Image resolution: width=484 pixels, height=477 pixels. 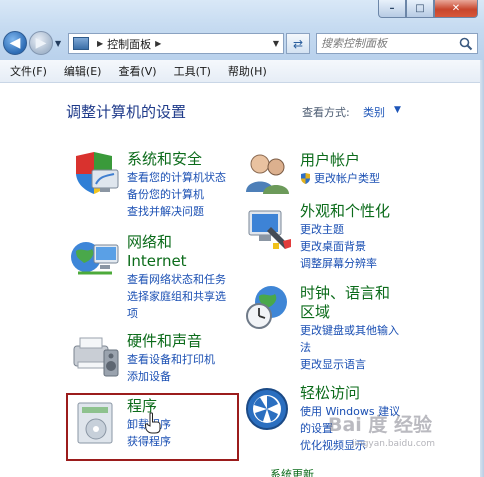 I want to click on address-bar: ▶ 控制面板 ▶ ▼, so click(x=176, y=43).